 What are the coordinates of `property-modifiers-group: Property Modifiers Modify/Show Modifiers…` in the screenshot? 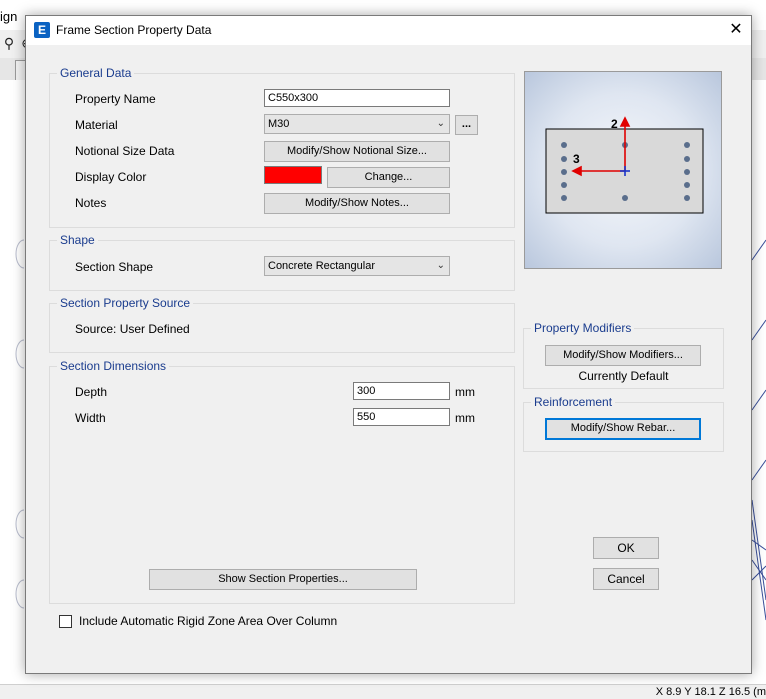 It's located at (623, 355).